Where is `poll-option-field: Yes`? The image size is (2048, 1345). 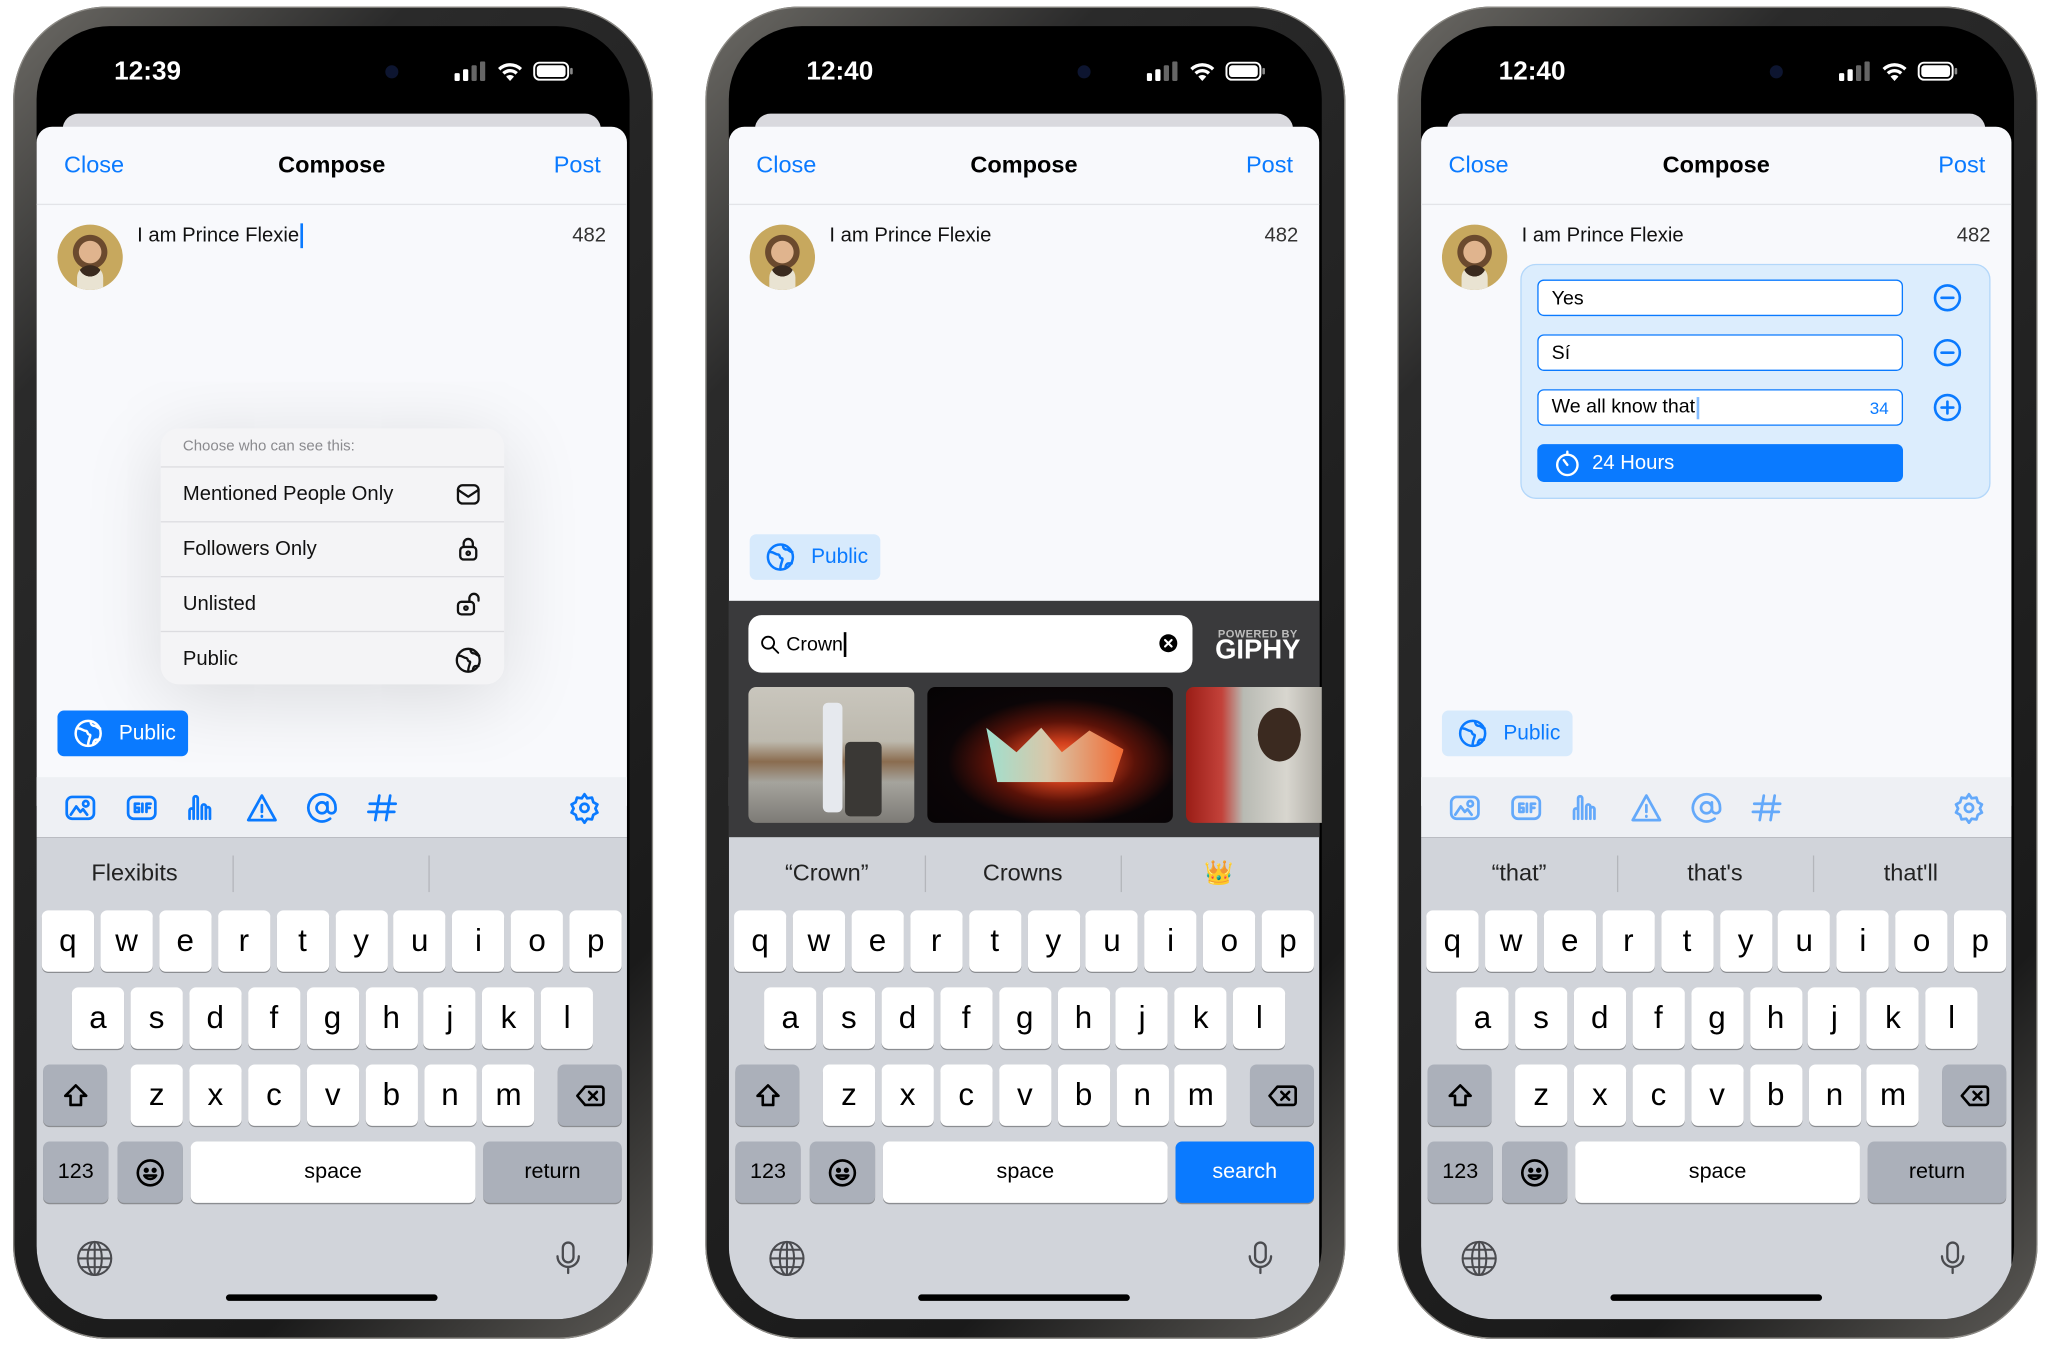
poll-option-field: Yes is located at coordinates (1720, 298).